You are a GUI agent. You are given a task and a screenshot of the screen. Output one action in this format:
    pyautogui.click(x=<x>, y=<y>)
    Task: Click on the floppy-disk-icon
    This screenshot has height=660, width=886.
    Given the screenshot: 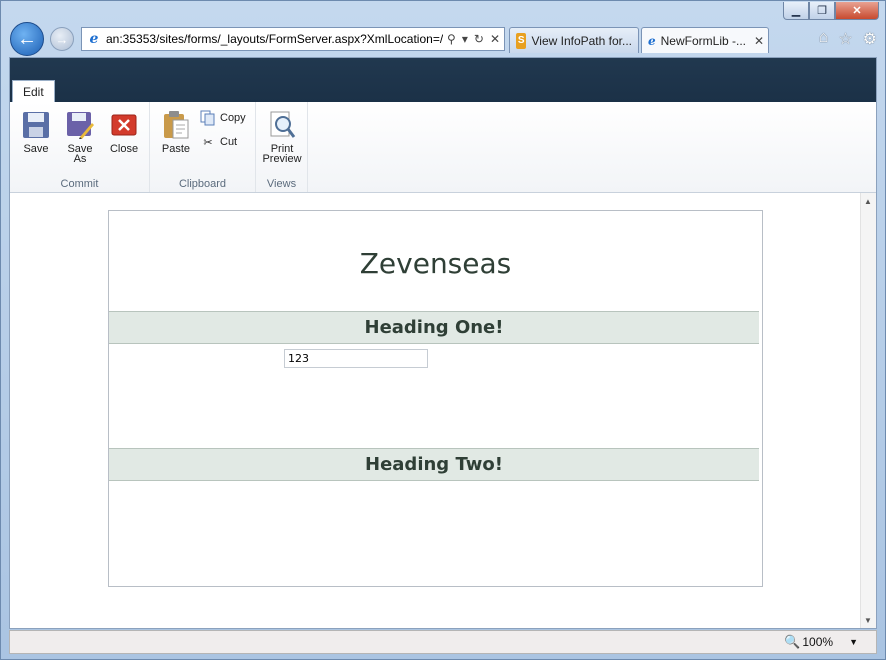 What is the action you would take?
    pyautogui.click(x=36, y=125)
    